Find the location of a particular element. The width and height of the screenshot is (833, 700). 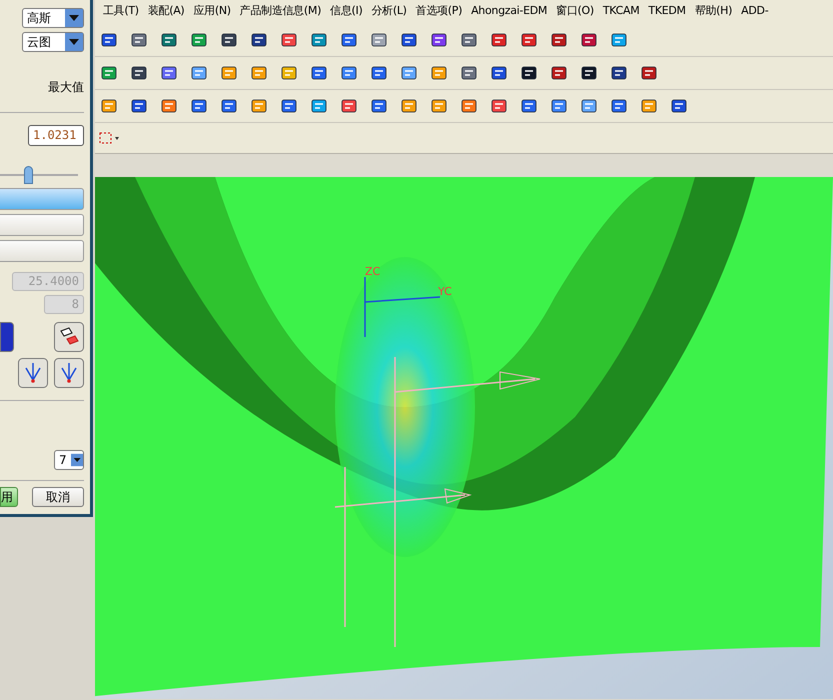

surface-mesh-button is located at coordinates (69, 337).